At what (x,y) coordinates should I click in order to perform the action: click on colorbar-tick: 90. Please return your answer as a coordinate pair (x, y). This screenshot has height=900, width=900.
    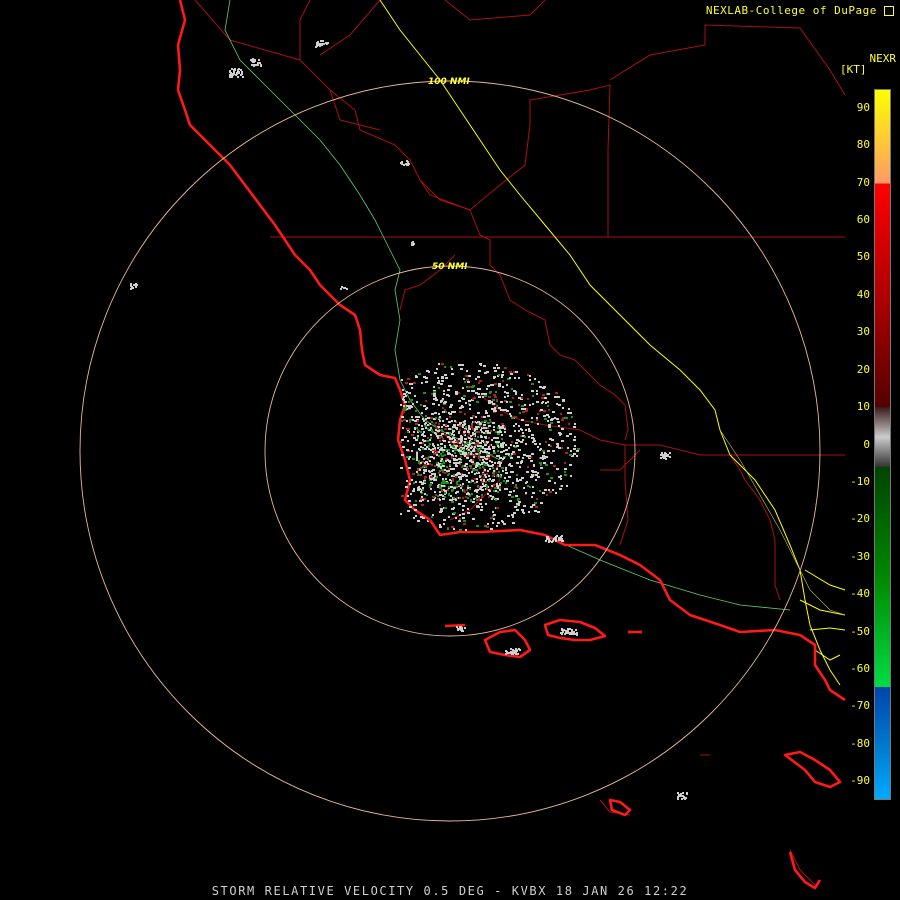
    Looking at the image, I should click on (863, 107).